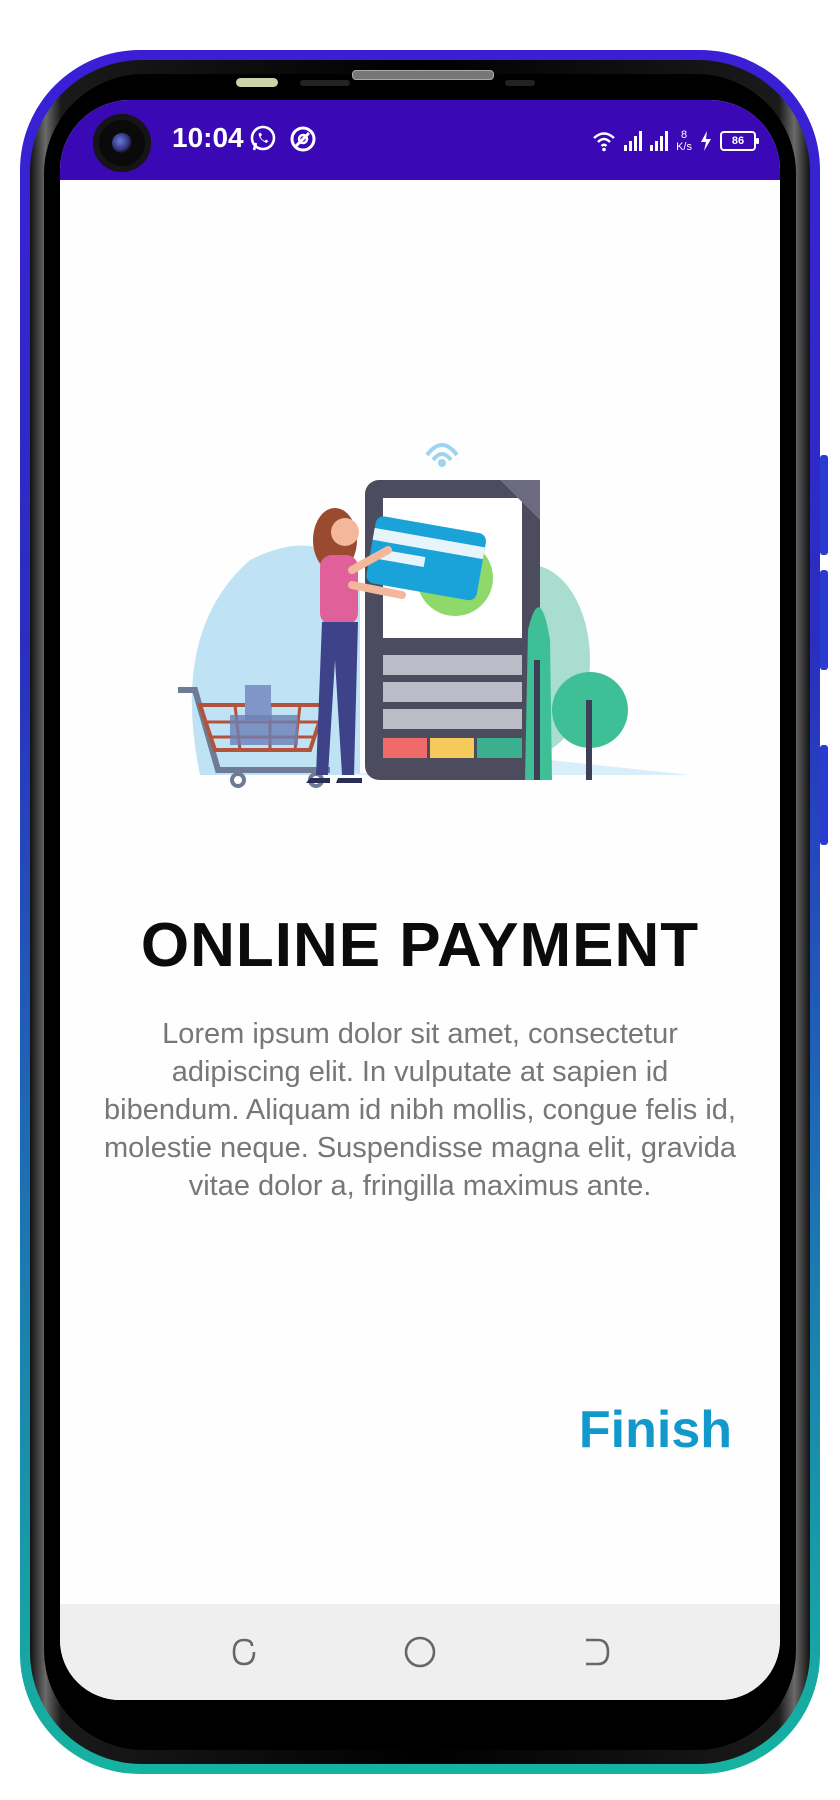 The height and width of the screenshot is (1800, 840). I want to click on battery-icon: 86, so click(739, 141).